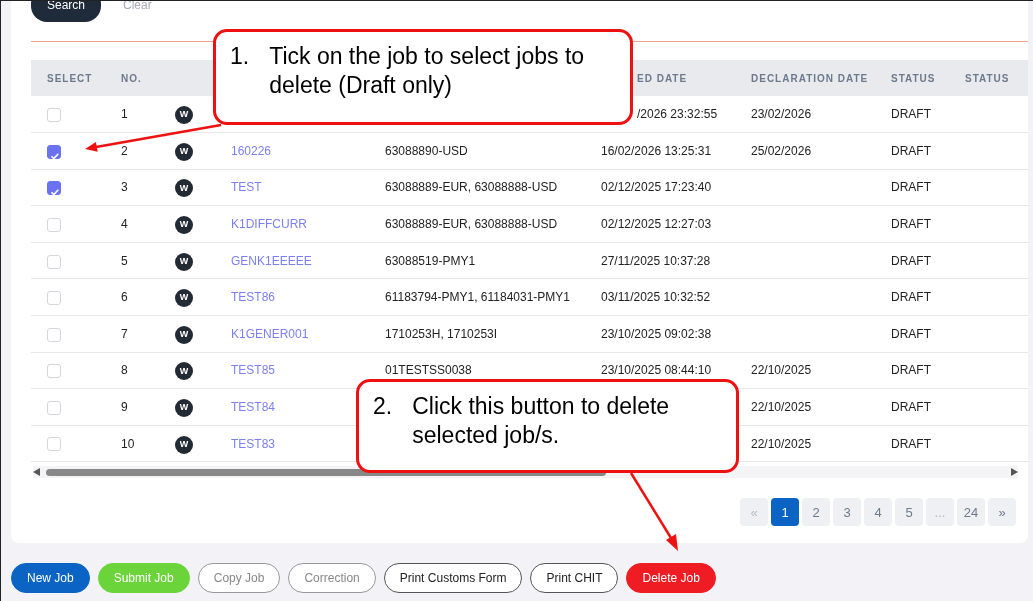 The height and width of the screenshot is (601, 1033). What do you see at coordinates (781, 150) in the screenshot?
I see `table-cell: 25/02/2026` at bounding box center [781, 150].